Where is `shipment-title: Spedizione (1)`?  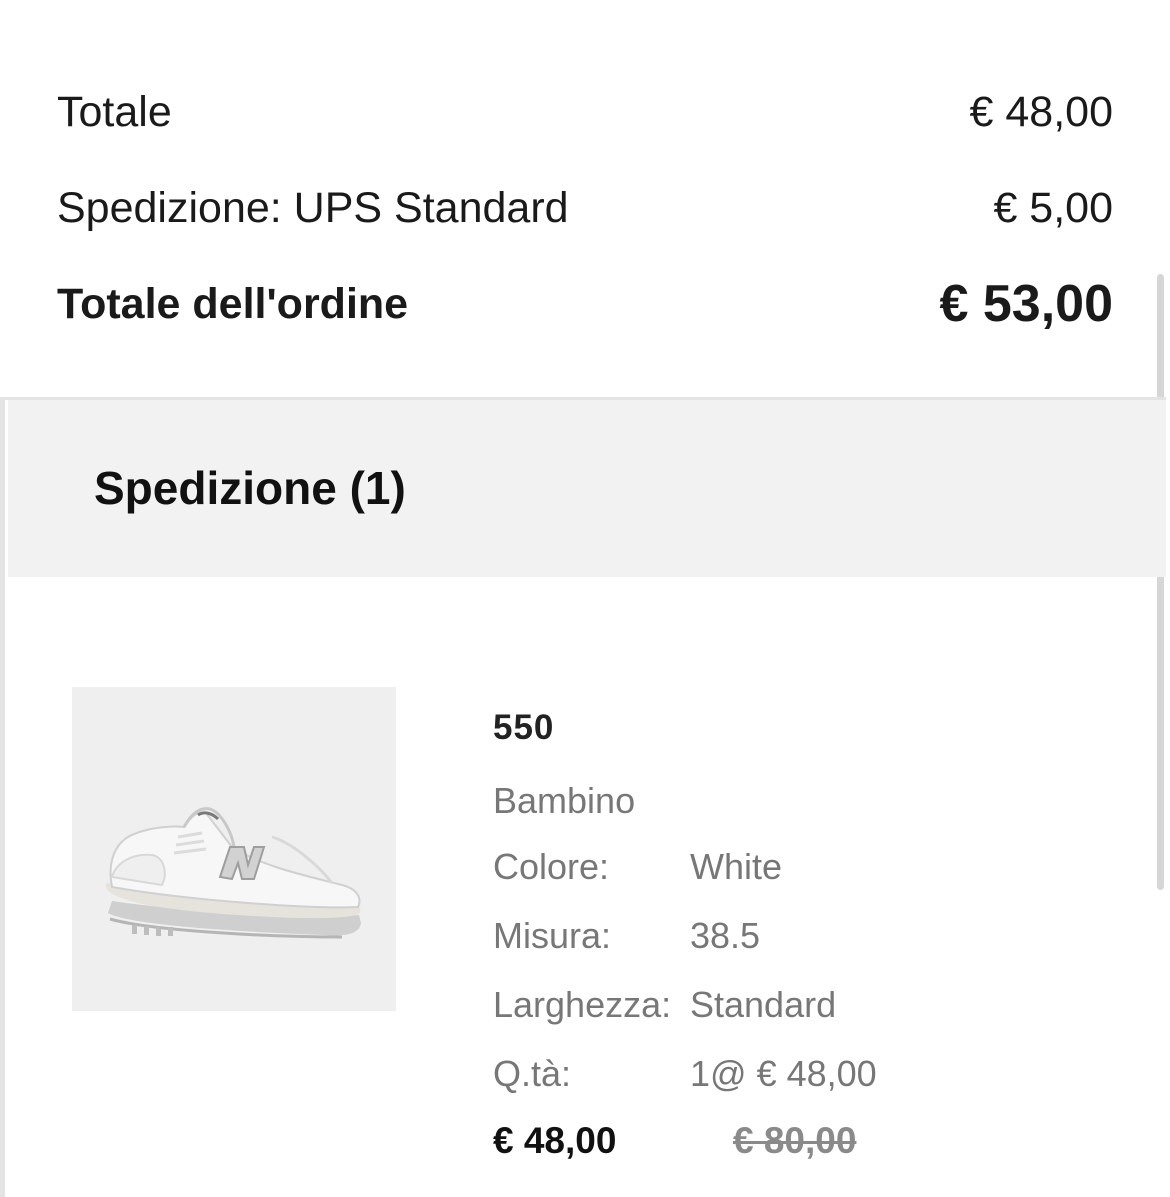 shipment-title: Spedizione (1) is located at coordinates (250, 488).